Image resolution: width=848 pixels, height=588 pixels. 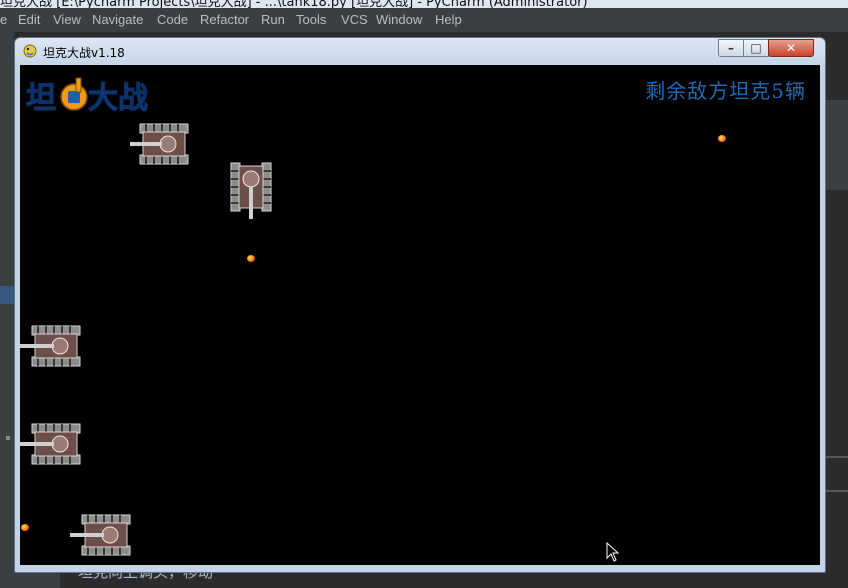 I want to click on close-icon: ✕, so click(x=791, y=48).